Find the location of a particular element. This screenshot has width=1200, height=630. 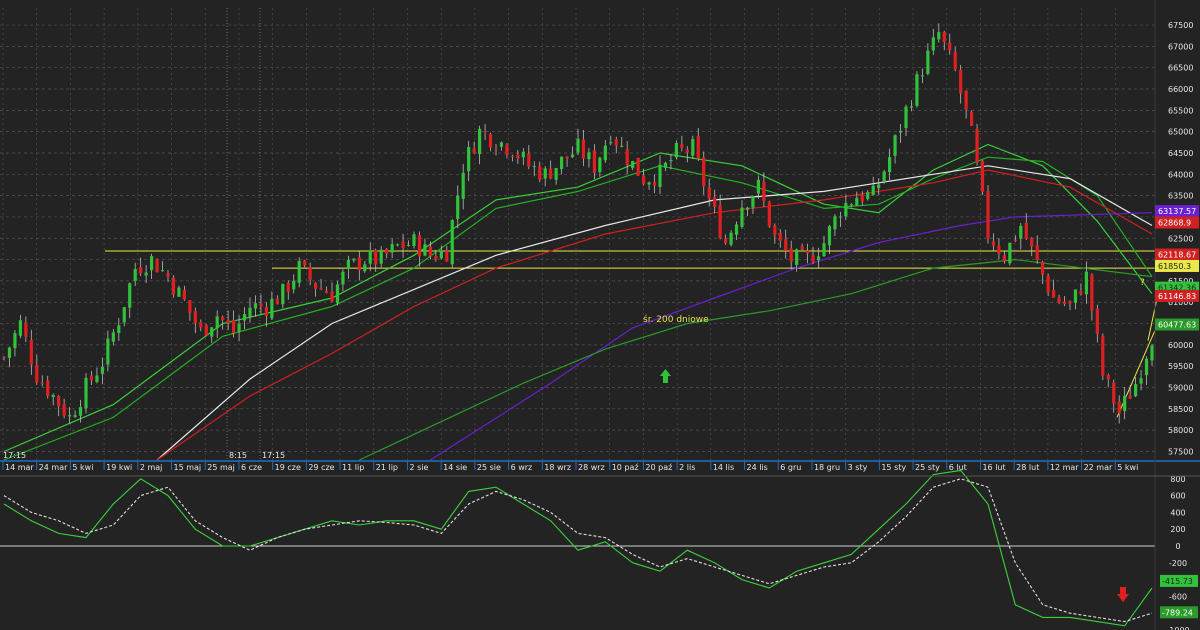

x-tick-label: 3 sty is located at coordinates (858, 467).